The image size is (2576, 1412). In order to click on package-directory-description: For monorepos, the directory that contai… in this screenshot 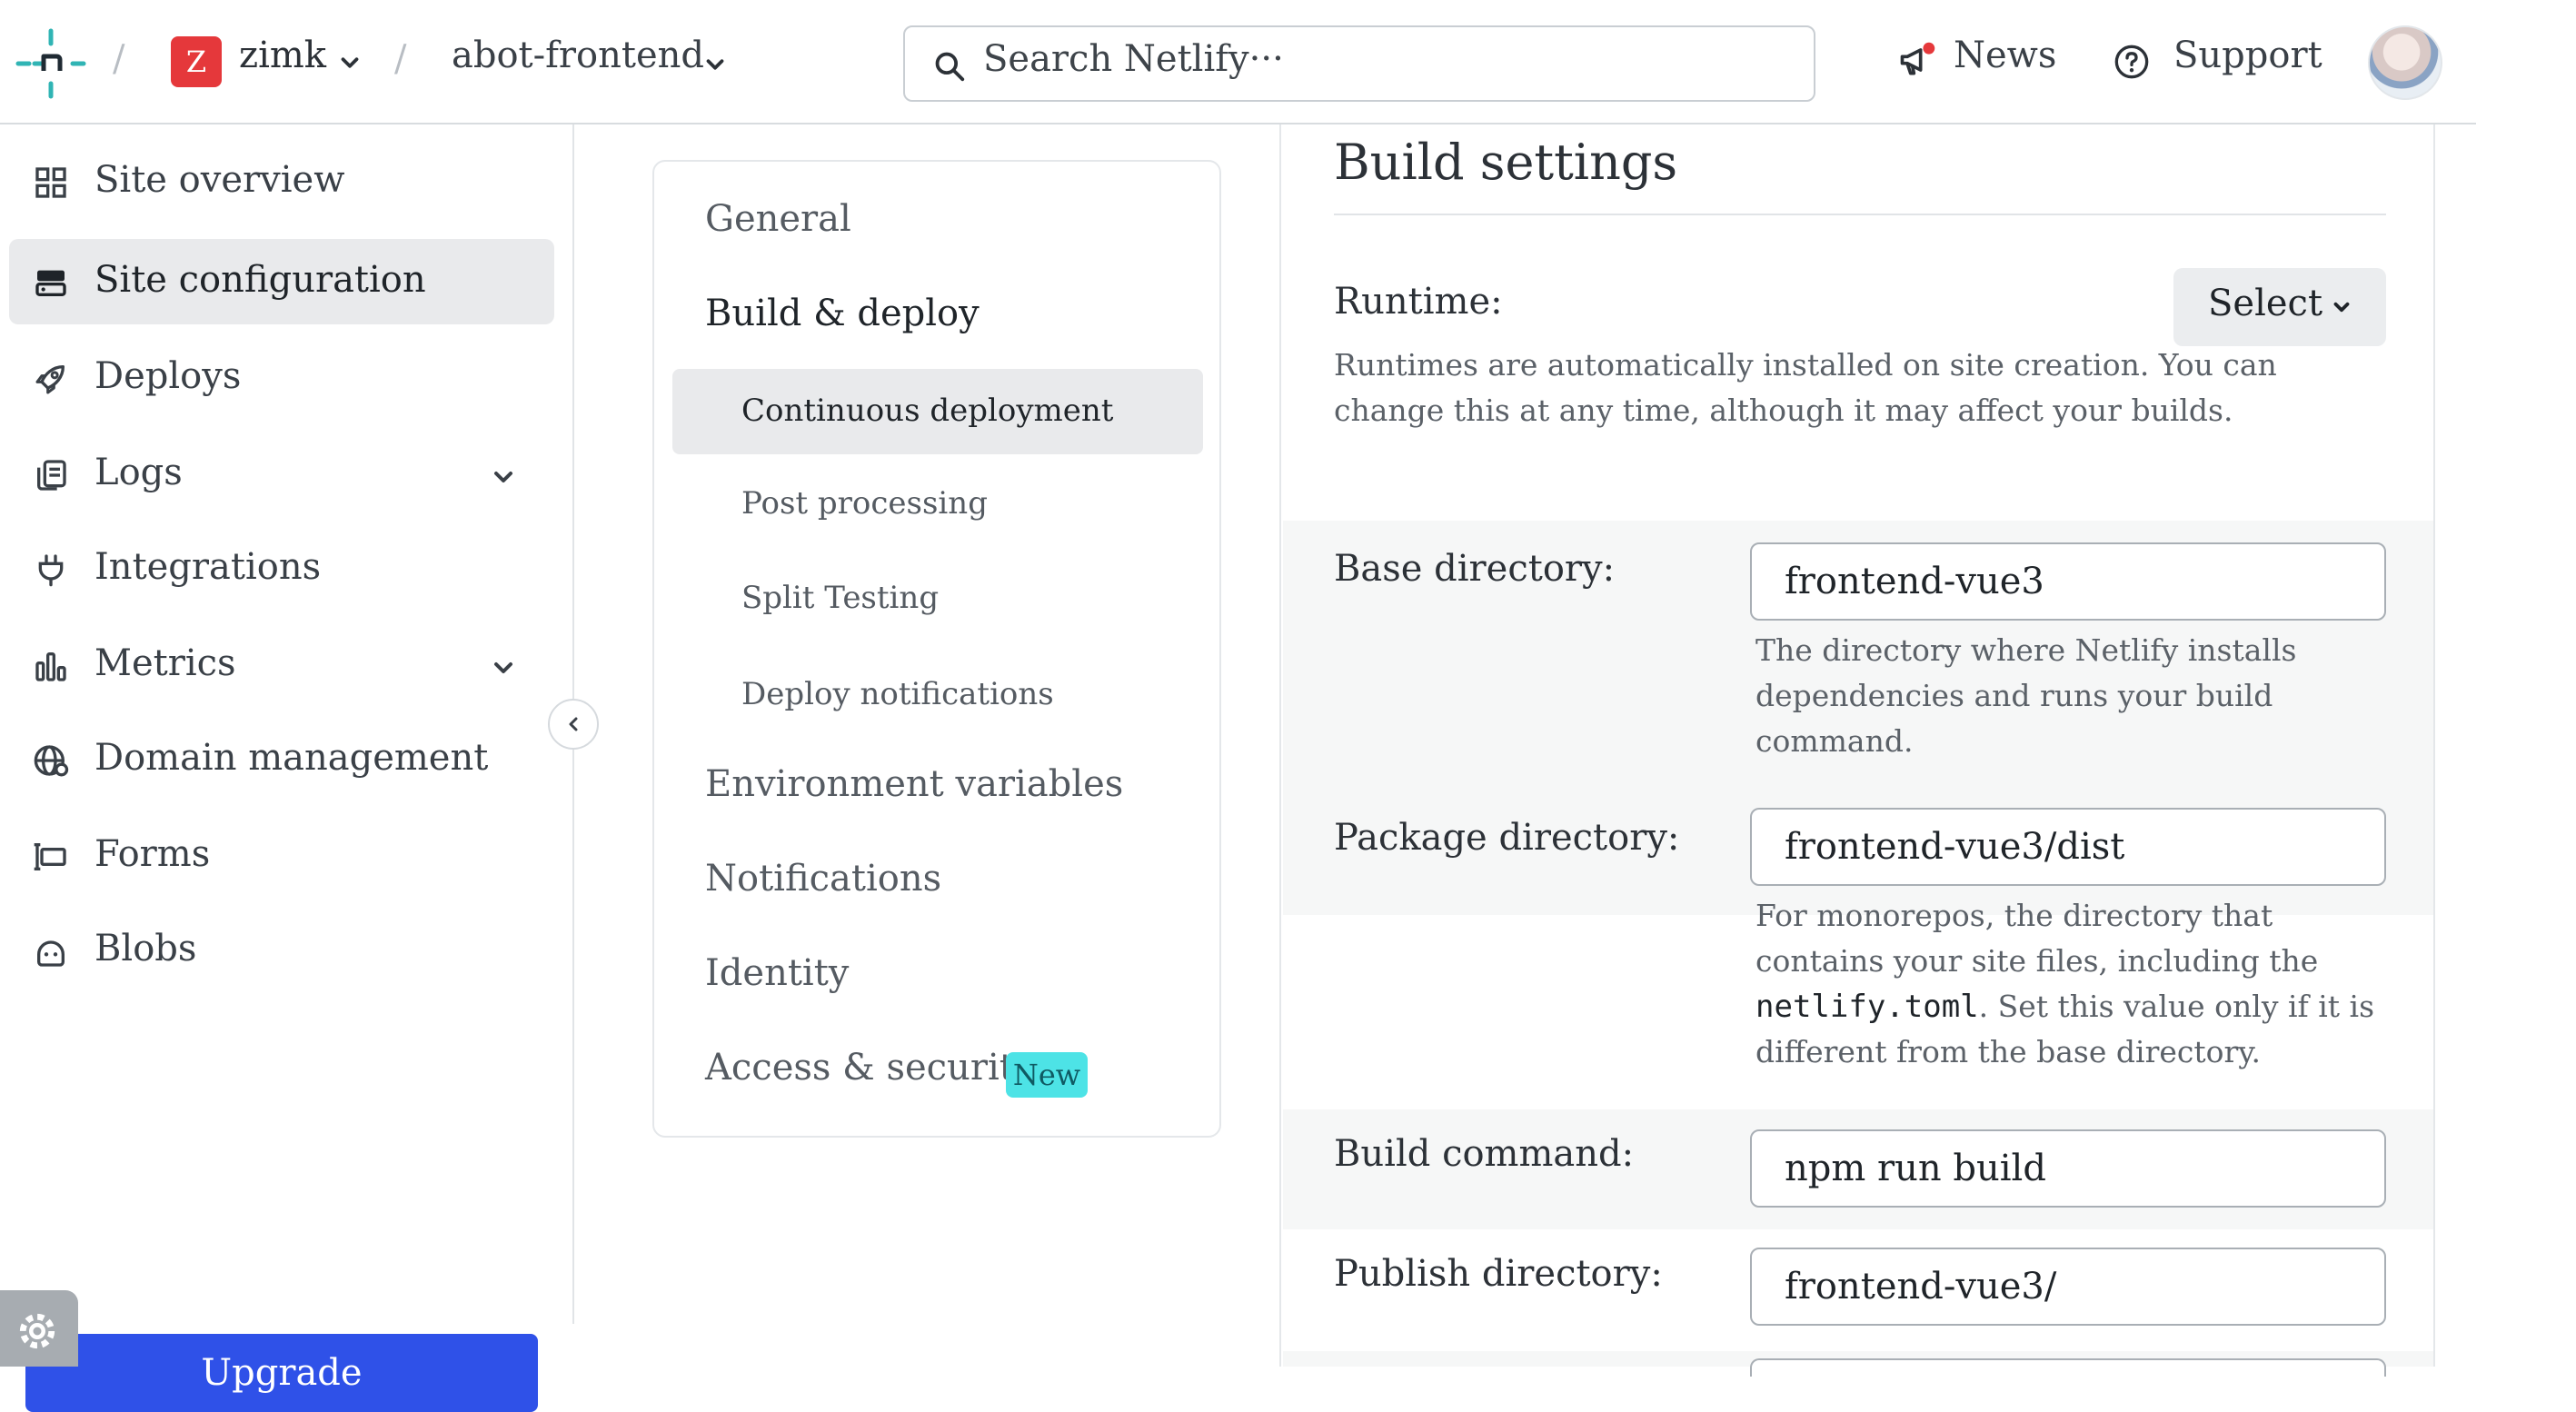, I will do `click(2073, 984)`.